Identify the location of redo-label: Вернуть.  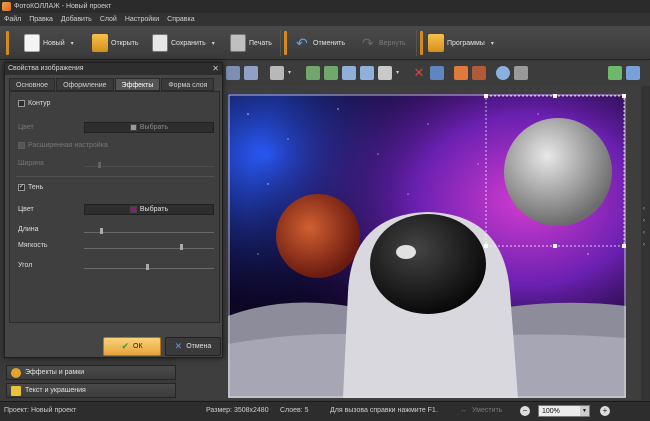
(392, 43).